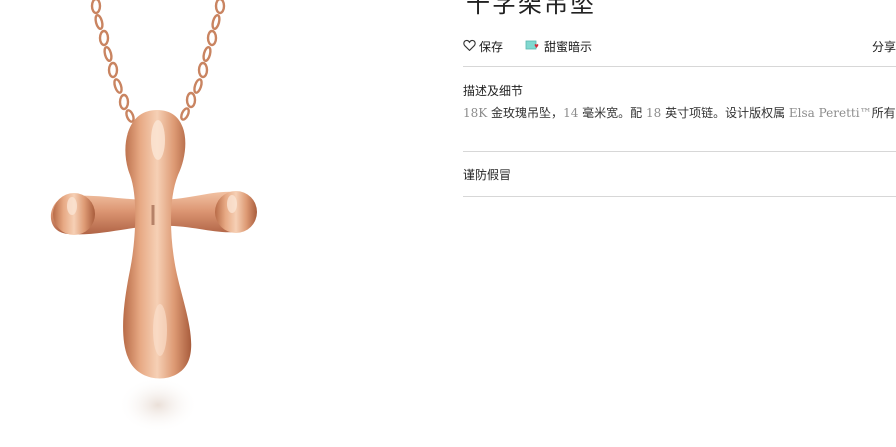 This screenshot has width=896, height=447. I want to click on sweet-hint-label: 甜蜜暗示, so click(568, 47).